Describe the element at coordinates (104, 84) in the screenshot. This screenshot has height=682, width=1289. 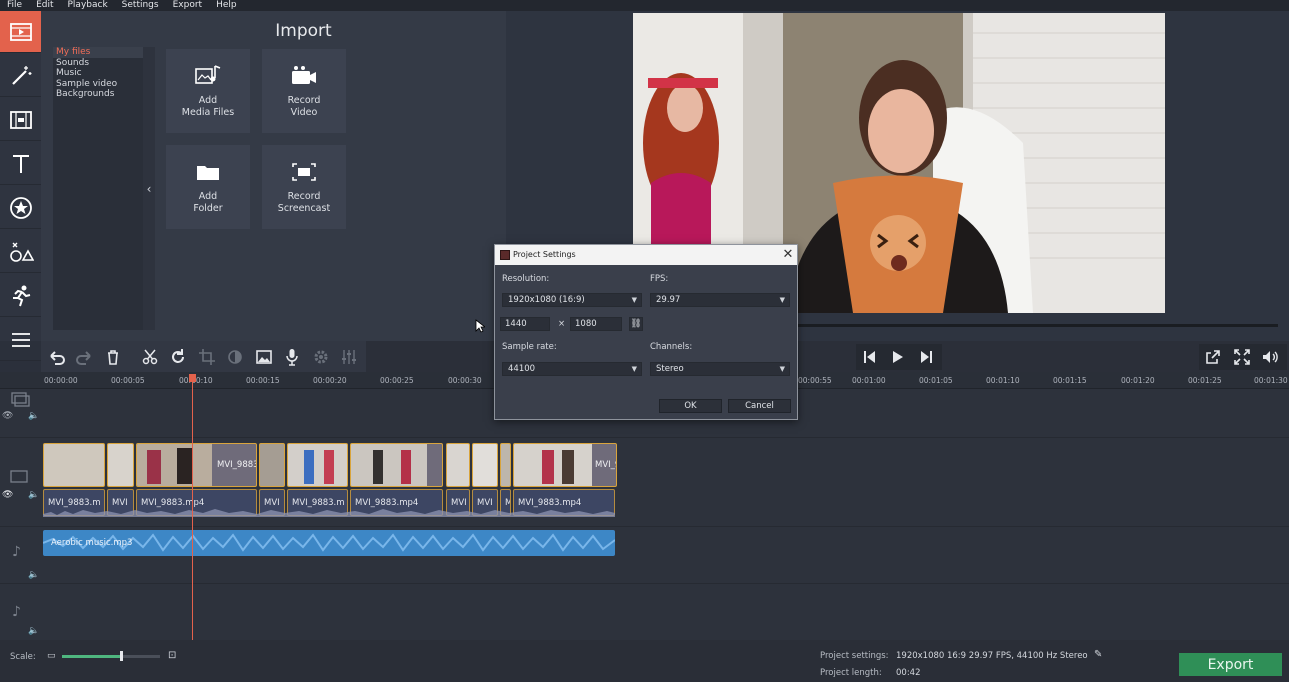
I see `category-sample-video: Sample video` at that location.